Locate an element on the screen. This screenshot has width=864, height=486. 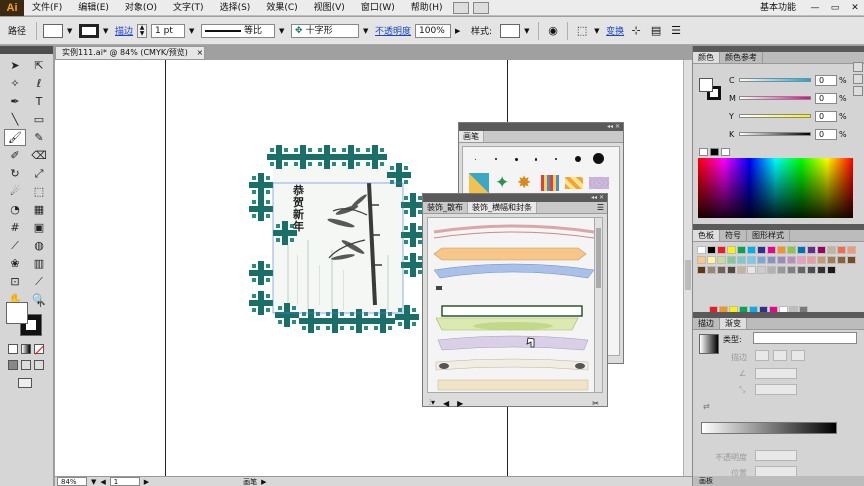
yellow-field: 0 is located at coordinates (826, 116).